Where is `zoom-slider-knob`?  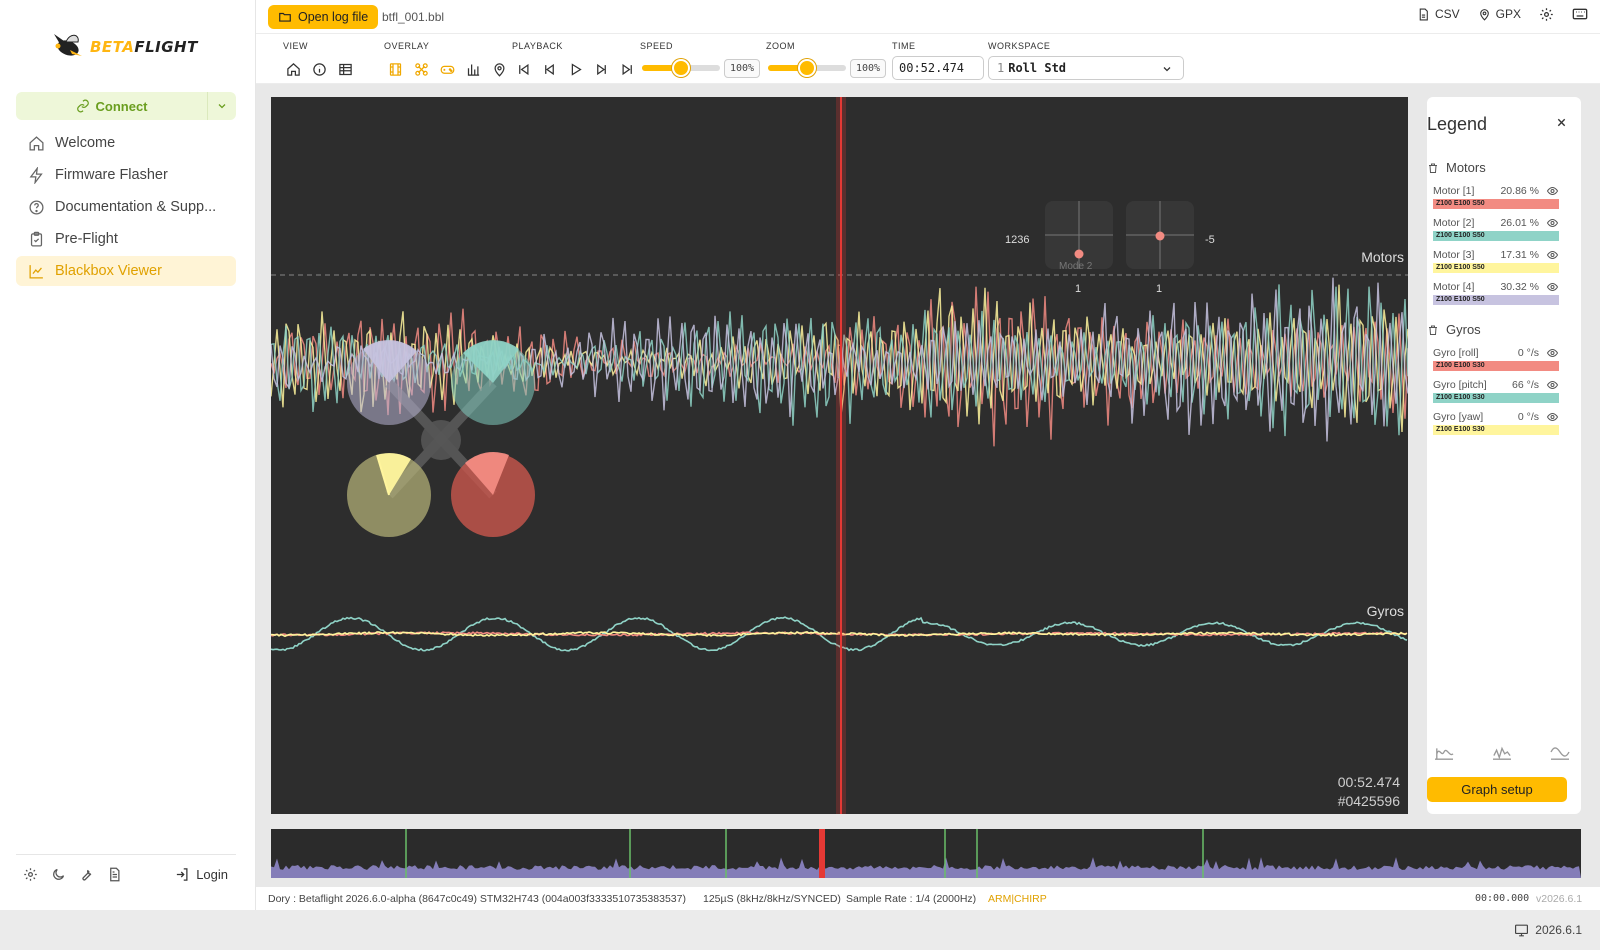 zoom-slider-knob is located at coordinates (807, 68).